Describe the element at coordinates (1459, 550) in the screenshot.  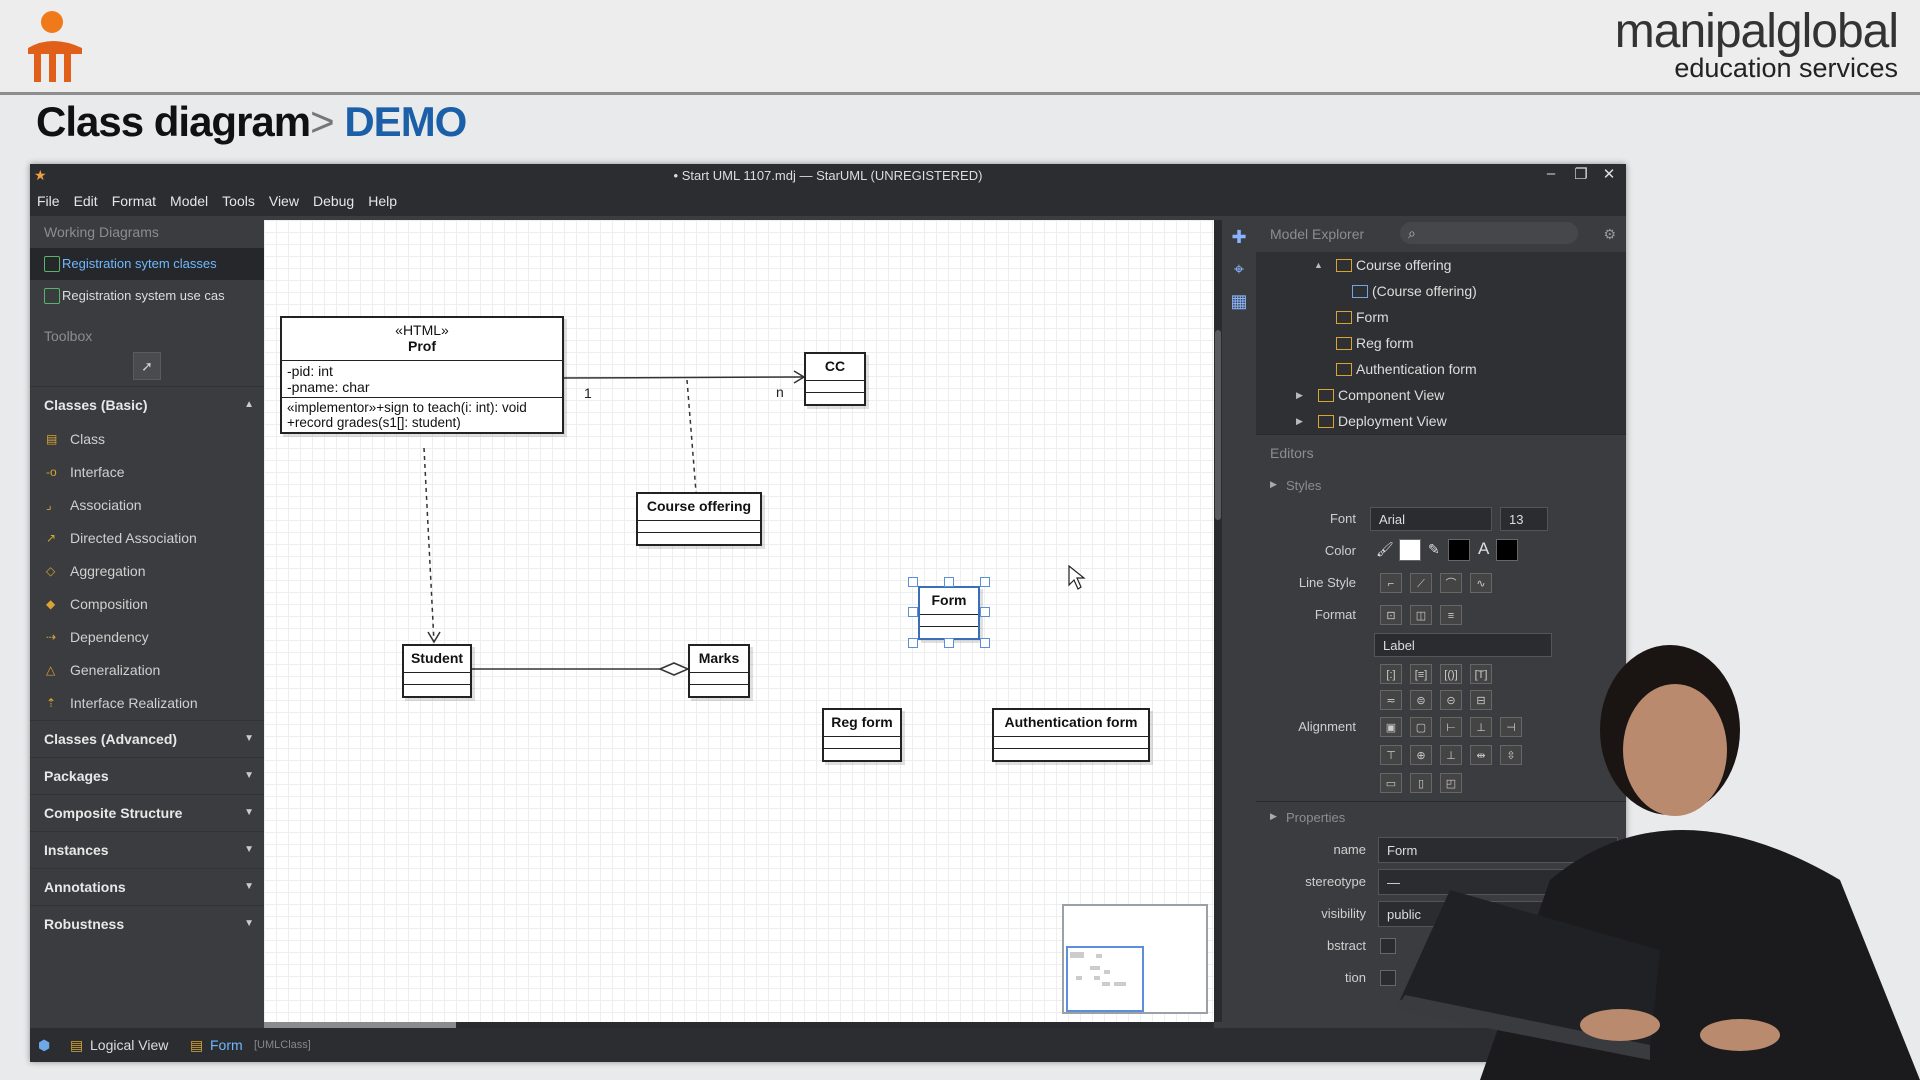
I see `line-color-swatch` at that location.